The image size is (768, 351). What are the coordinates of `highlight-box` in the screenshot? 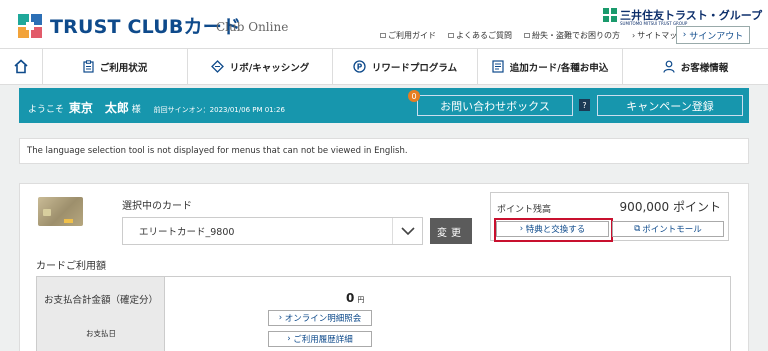 It's located at (553, 230).